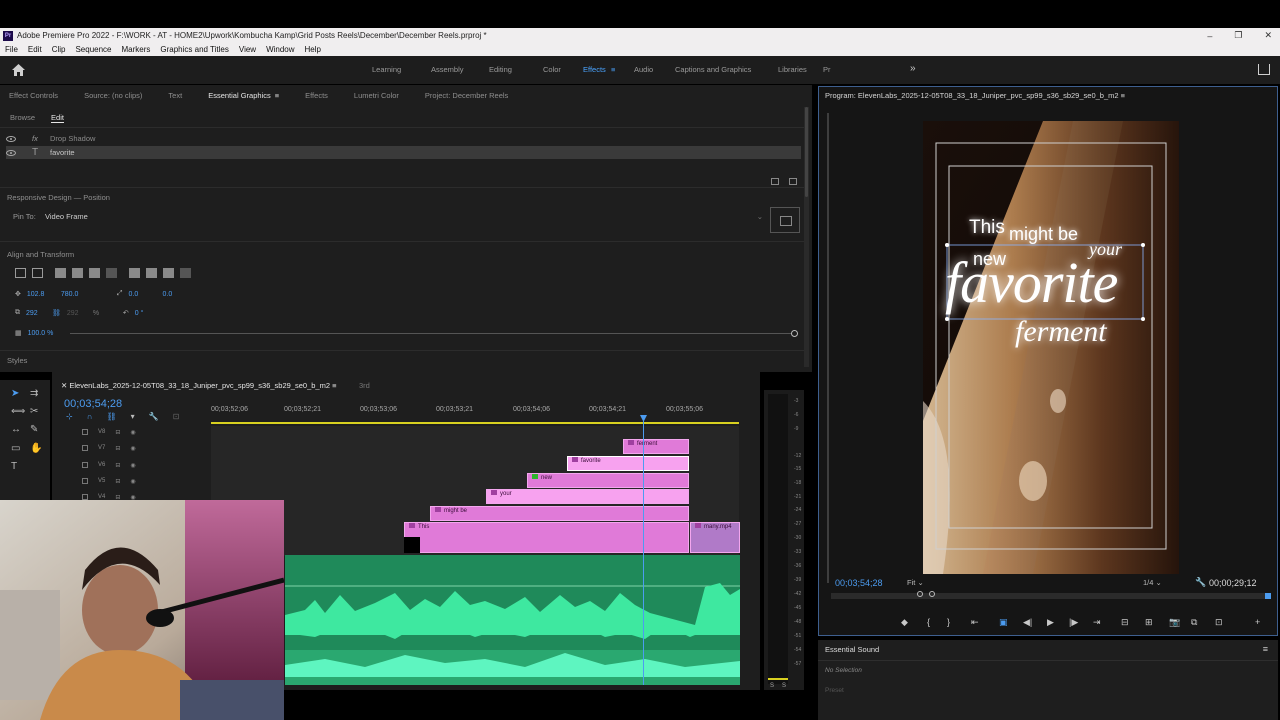 Image resolution: width=1280 pixels, height=720 pixels. Describe the element at coordinates (69, 416) in the screenshot. I see `nest-icon: ⊹` at that location.